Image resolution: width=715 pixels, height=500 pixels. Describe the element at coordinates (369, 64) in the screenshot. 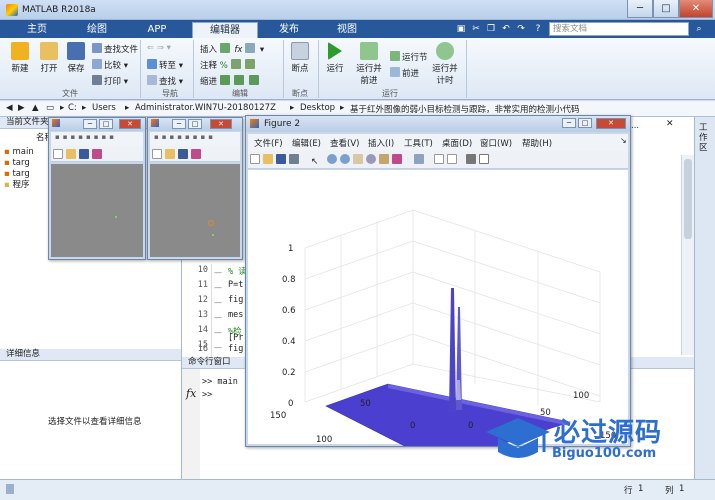

I see `run-advance-button: 运行并 前进` at that location.